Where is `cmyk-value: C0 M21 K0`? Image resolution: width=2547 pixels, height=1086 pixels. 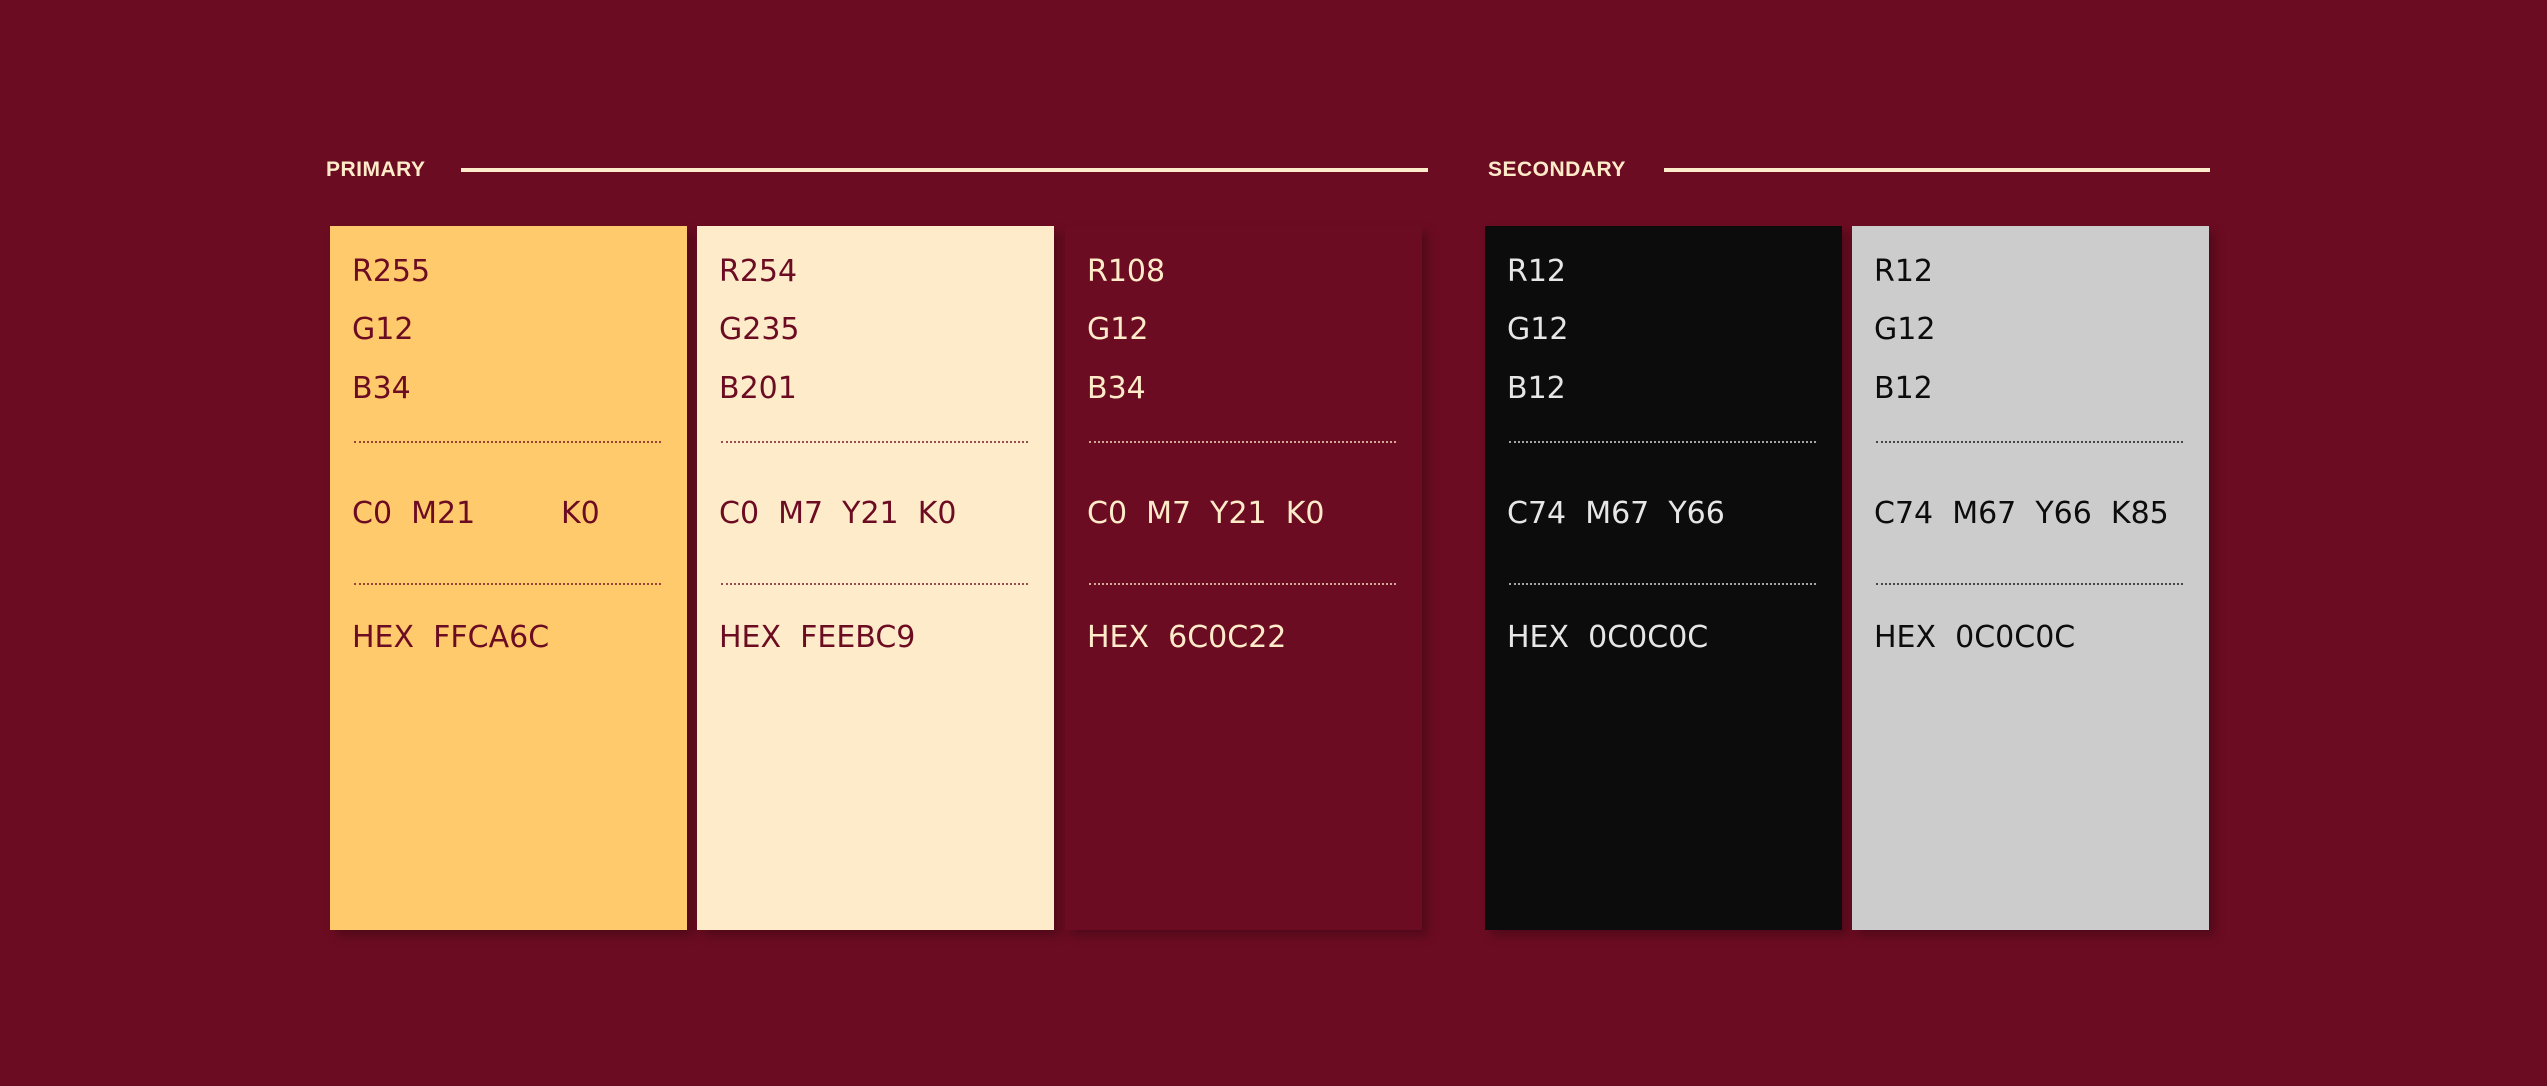
cmyk-value: C0 M21 K0 is located at coordinates (476, 513).